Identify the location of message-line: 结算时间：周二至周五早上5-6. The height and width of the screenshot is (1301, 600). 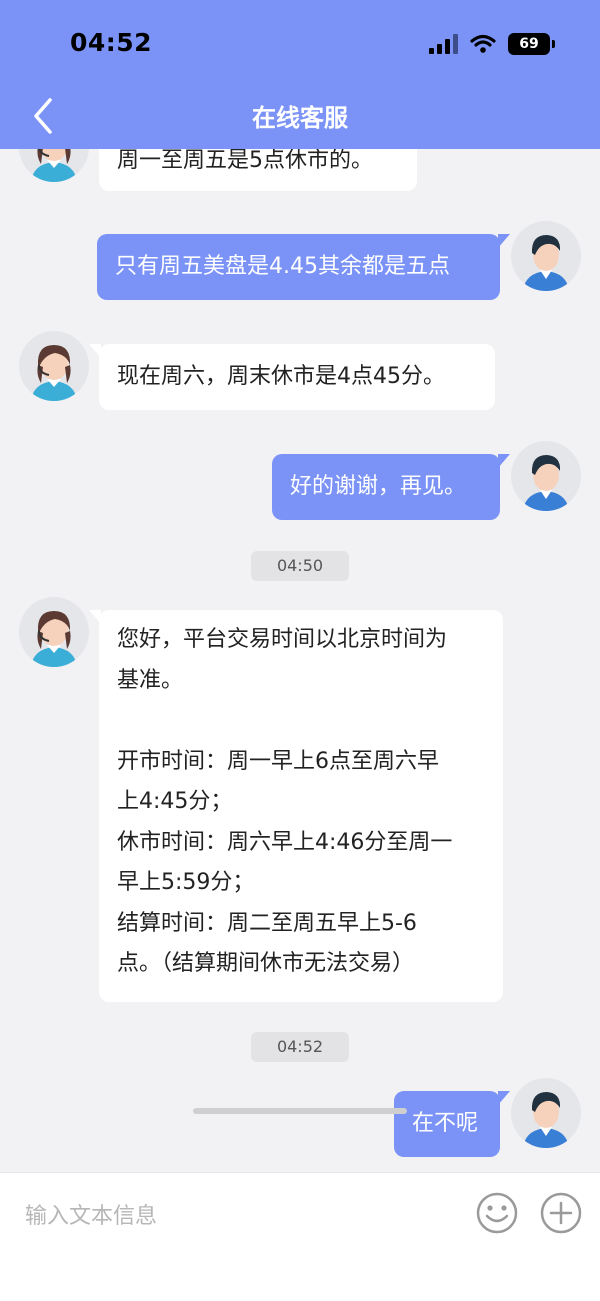
(267, 923).